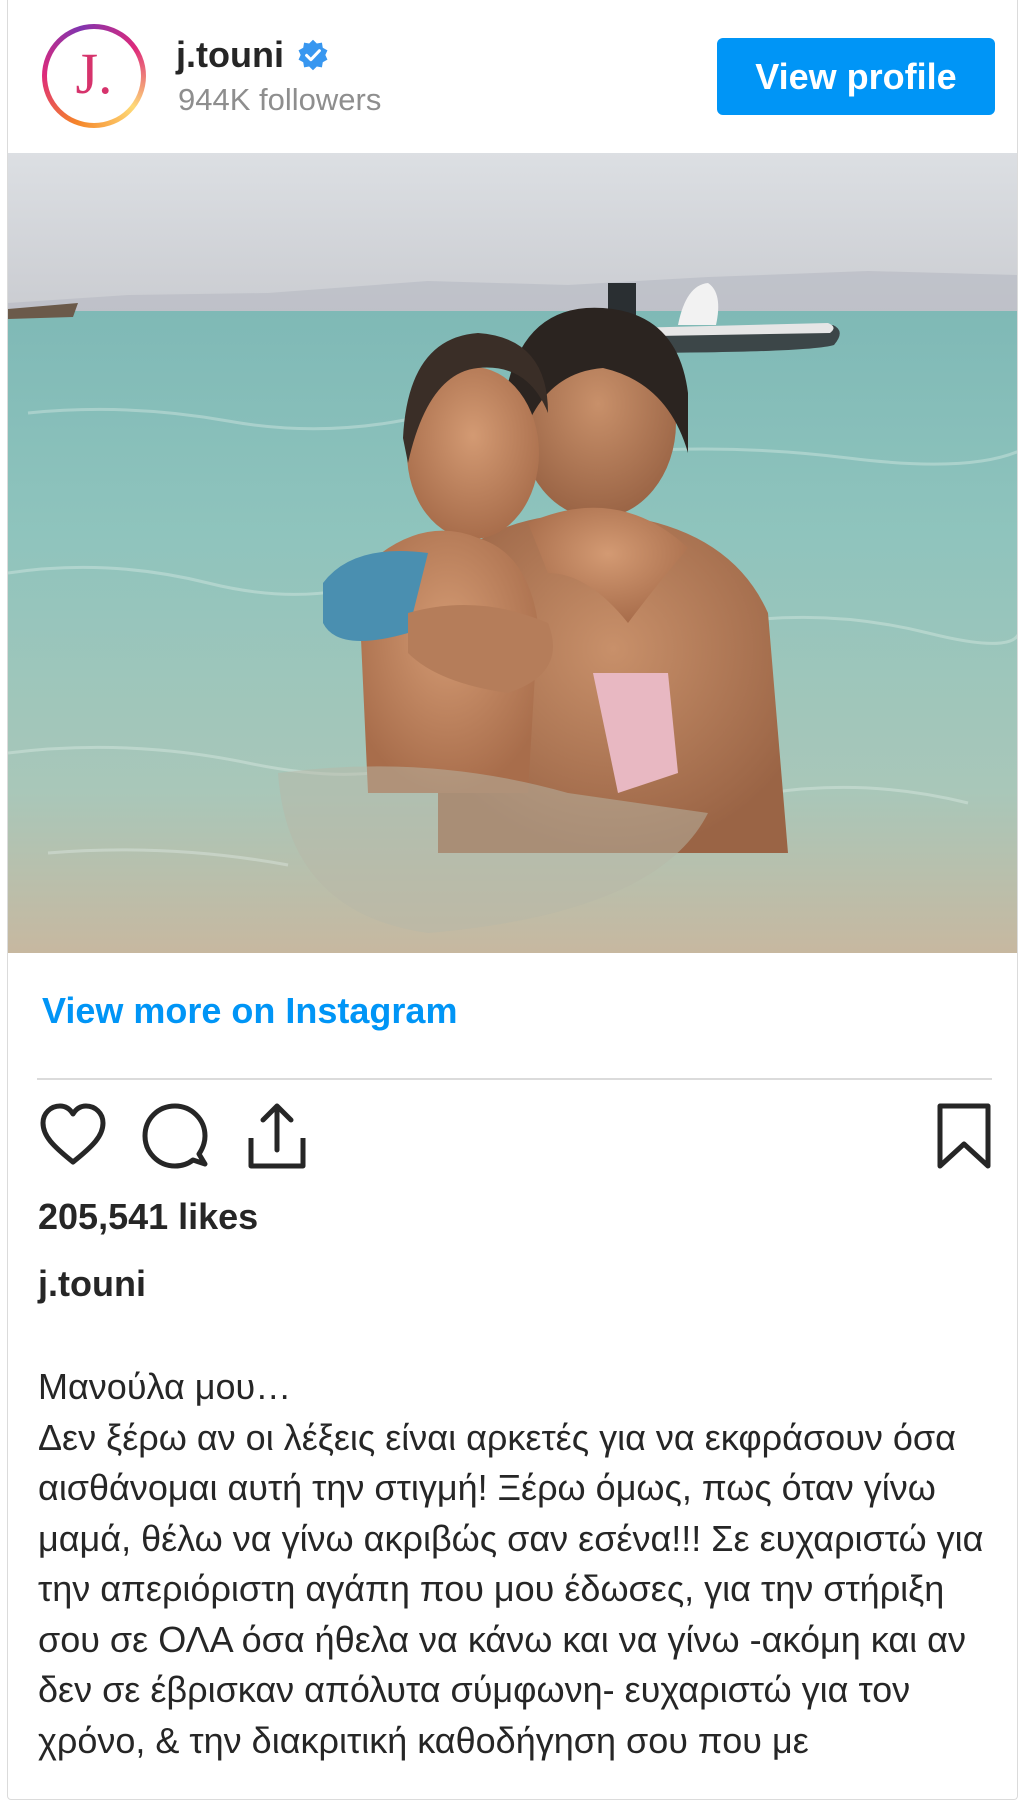 The height and width of the screenshot is (1800, 1026). What do you see at coordinates (856, 76) in the screenshot?
I see `view-profile-button: View profile` at bounding box center [856, 76].